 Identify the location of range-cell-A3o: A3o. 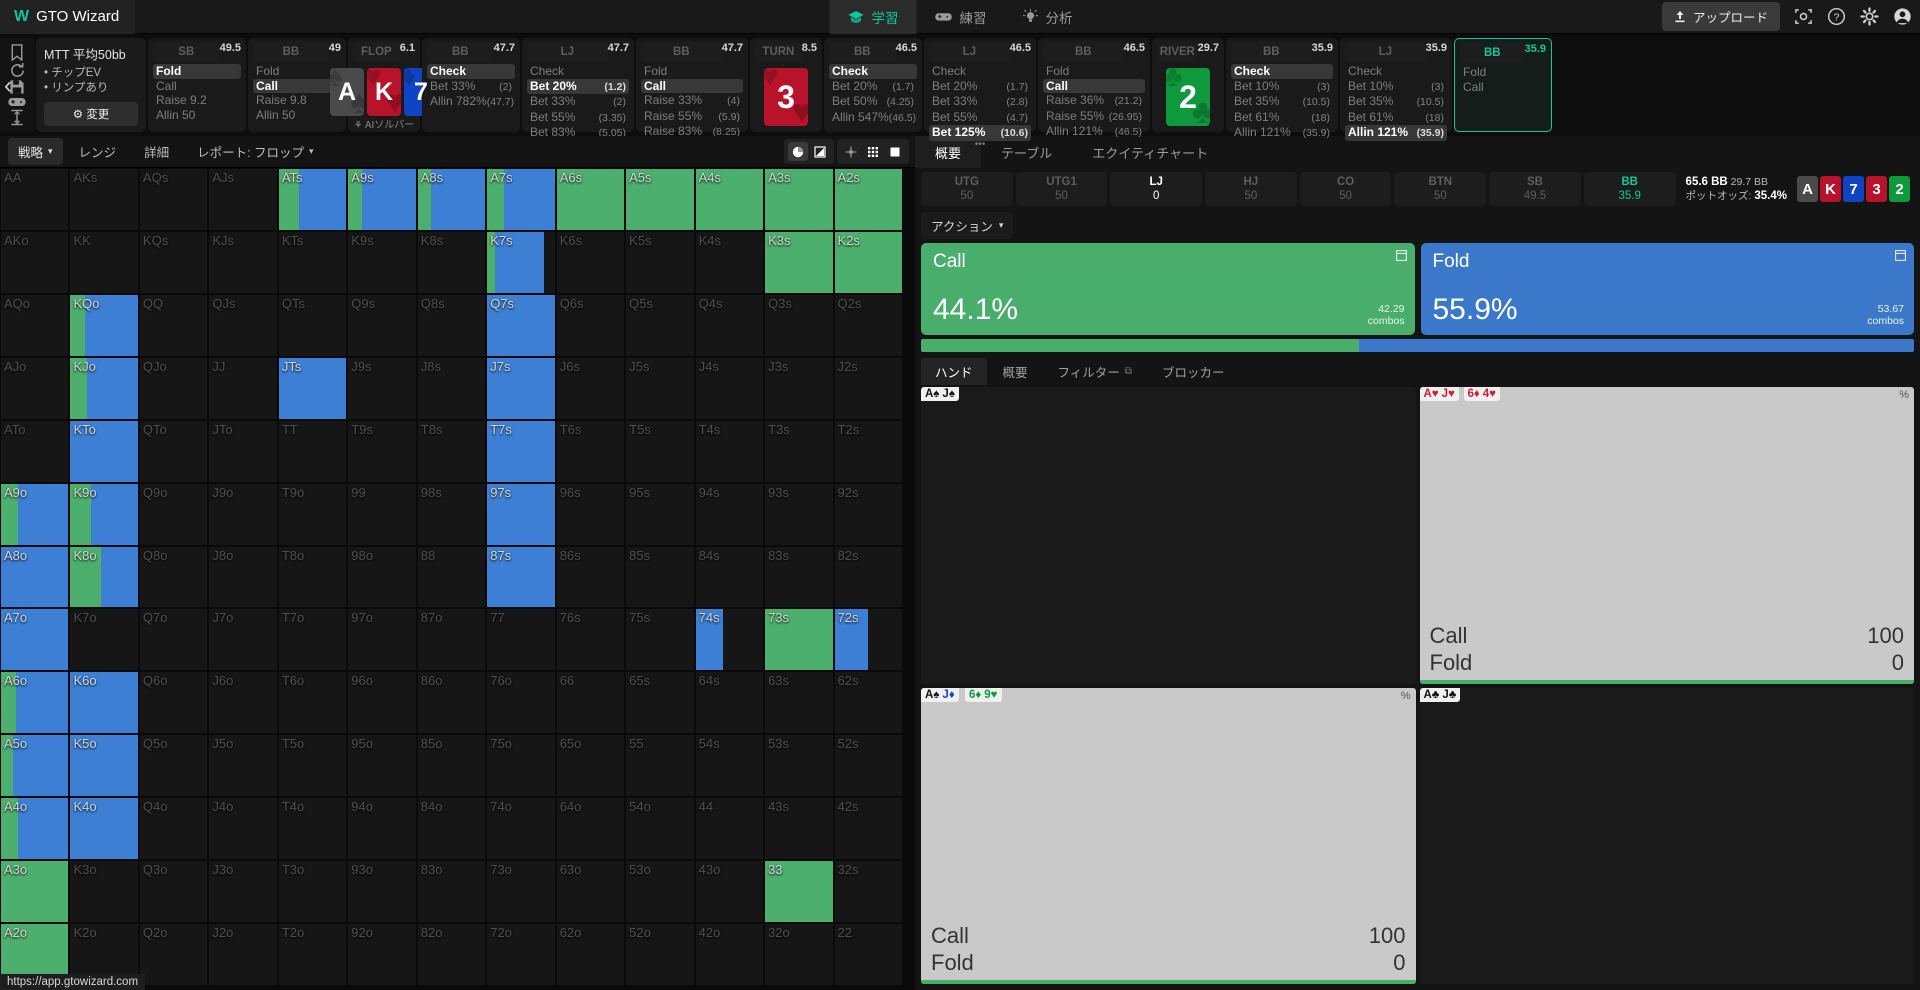
(35, 892).